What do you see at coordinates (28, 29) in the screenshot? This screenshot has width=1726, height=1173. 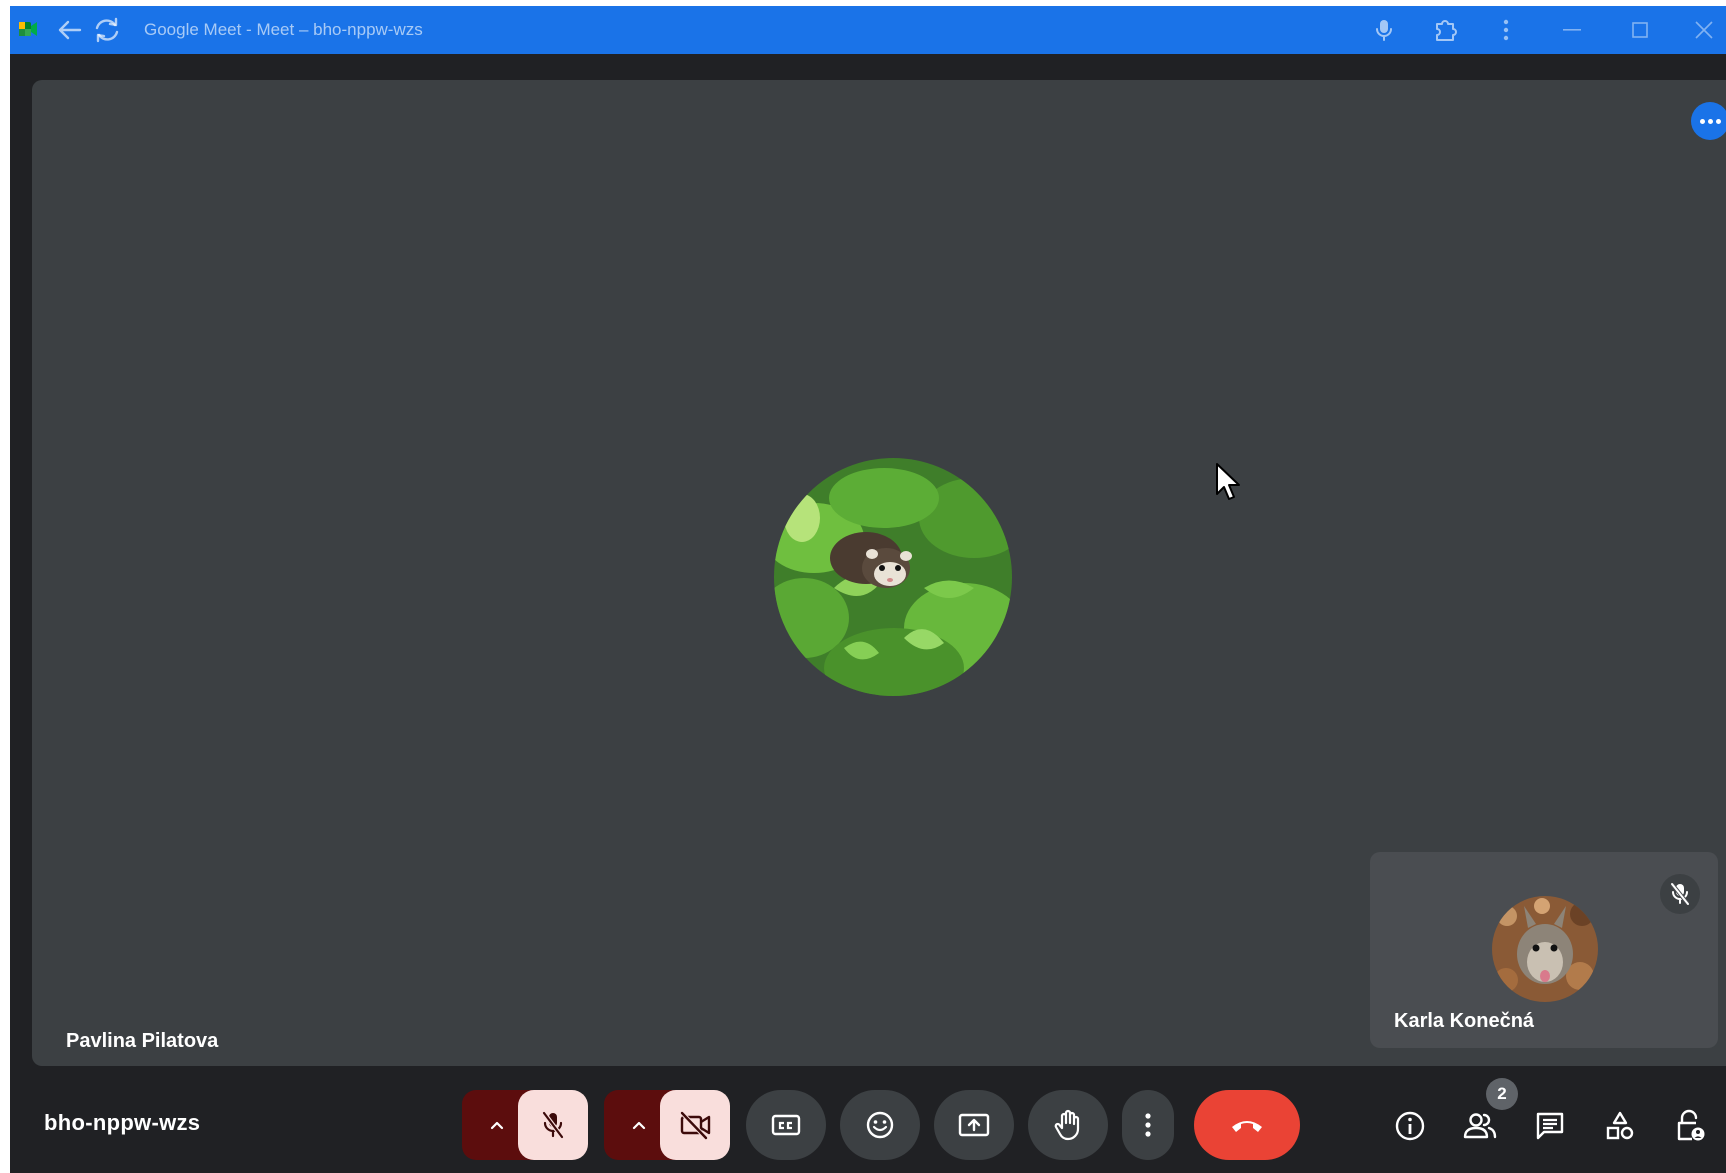 I see `google-meet-logo-icon` at bounding box center [28, 29].